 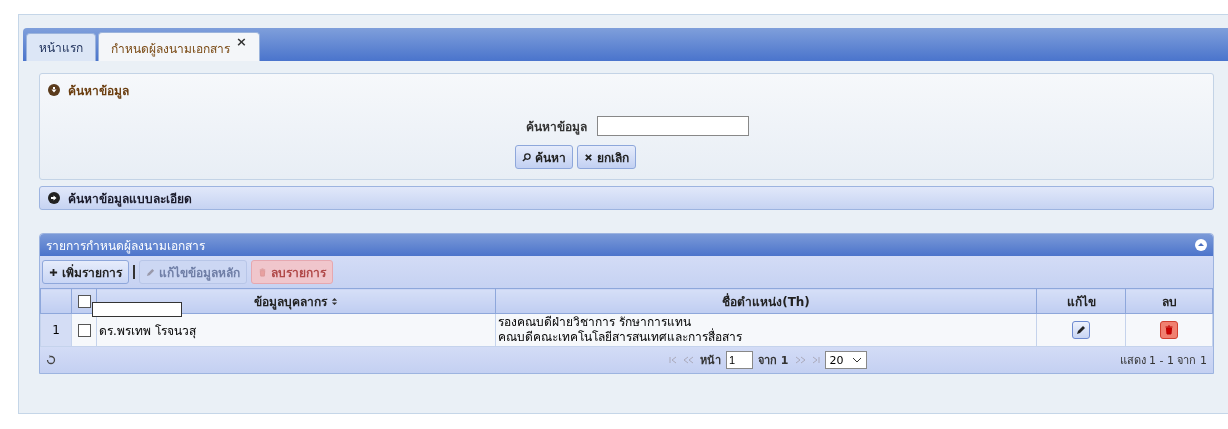 What do you see at coordinates (856, 360) in the screenshot?
I see `chevron-down-icon` at bounding box center [856, 360].